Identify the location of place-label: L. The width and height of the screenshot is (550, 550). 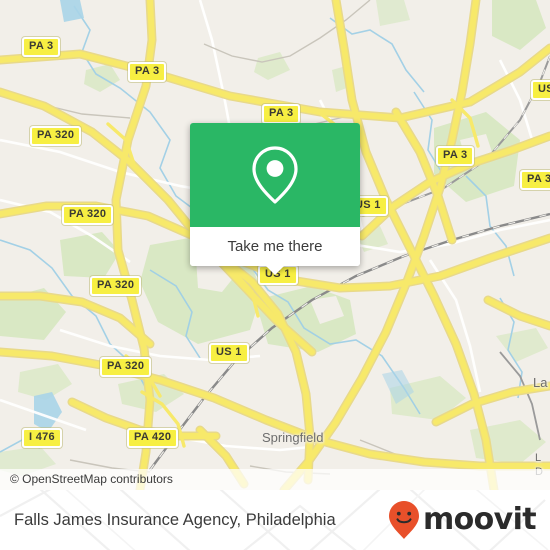
(538, 458).